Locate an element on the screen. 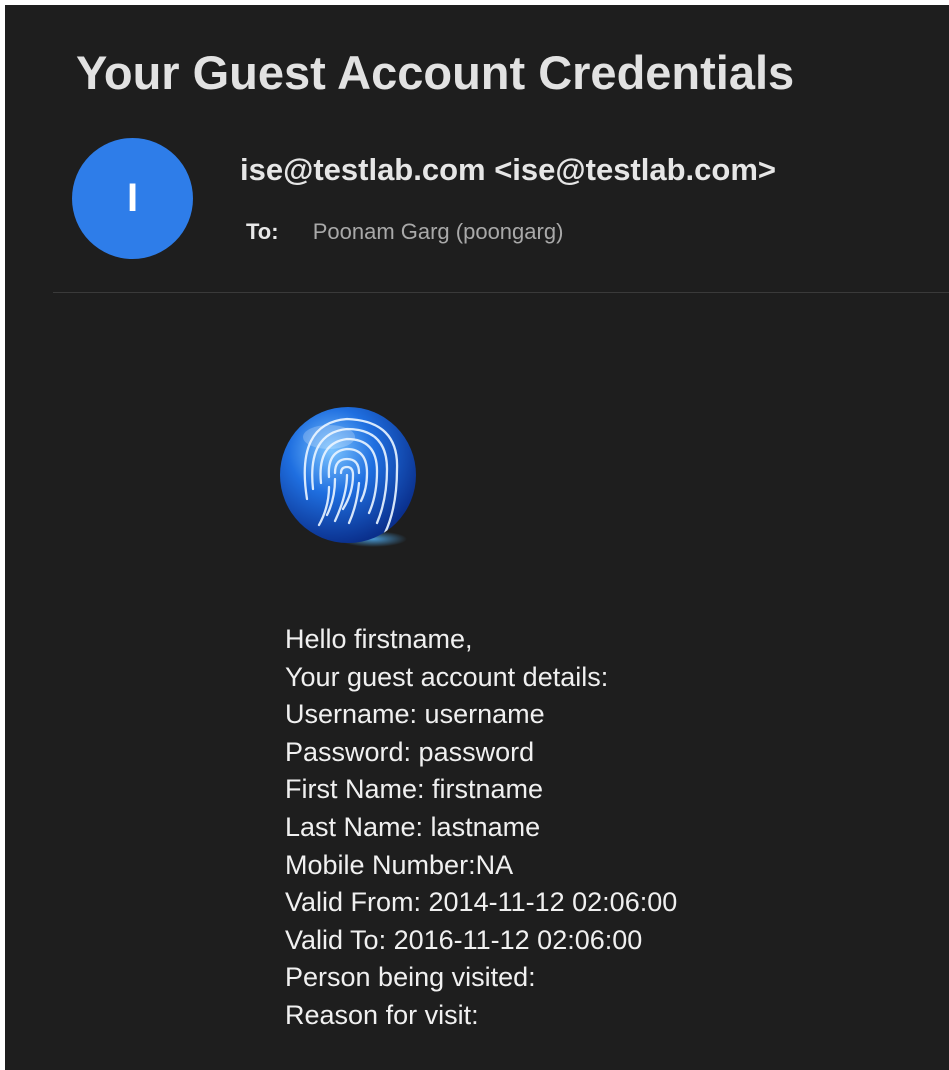 Image resolution: width=949 pixels, height=1070 pixels. fingerprint-icon is located at coordinates (348, 477).